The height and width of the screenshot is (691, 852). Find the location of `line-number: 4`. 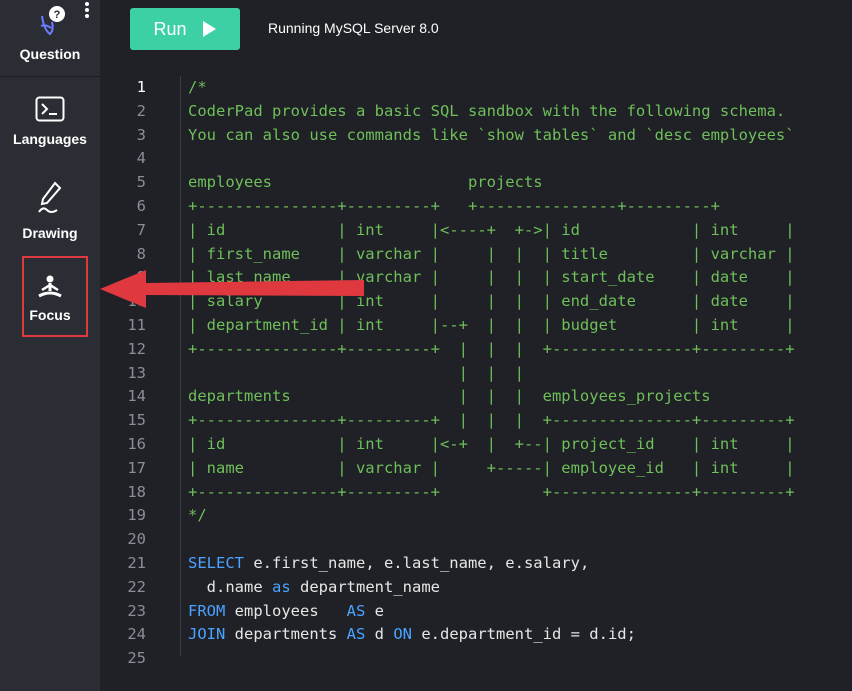

line-number: 4 is located at coordinates (141, 158).